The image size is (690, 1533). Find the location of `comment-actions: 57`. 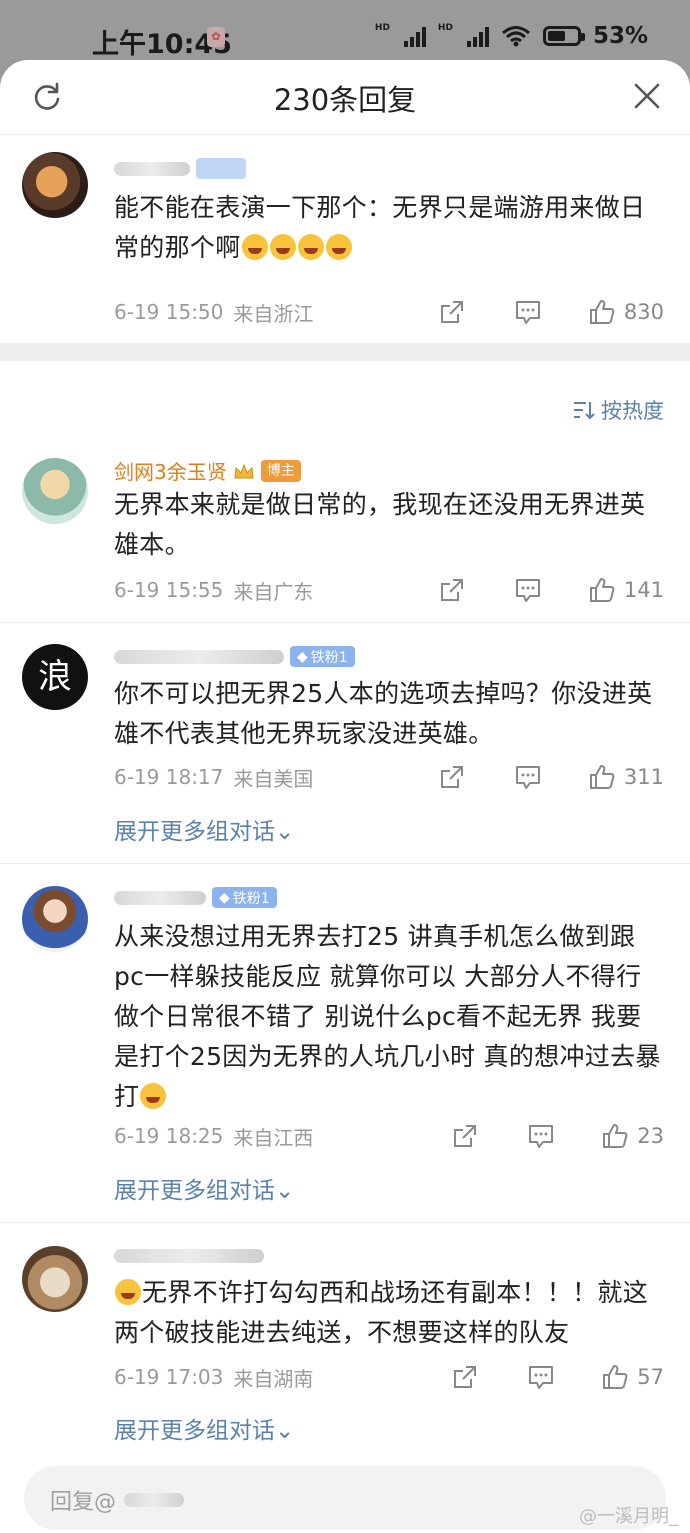

comment-actions: 57 is located at coordinates (557, 1377).